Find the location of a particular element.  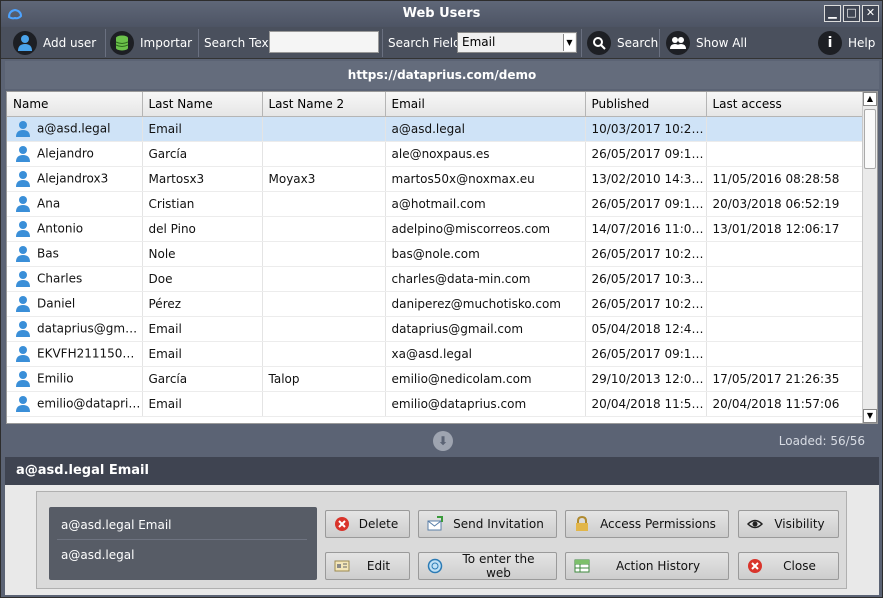

scroll-up-icon: ▲ is located at coordinates (870, 99).